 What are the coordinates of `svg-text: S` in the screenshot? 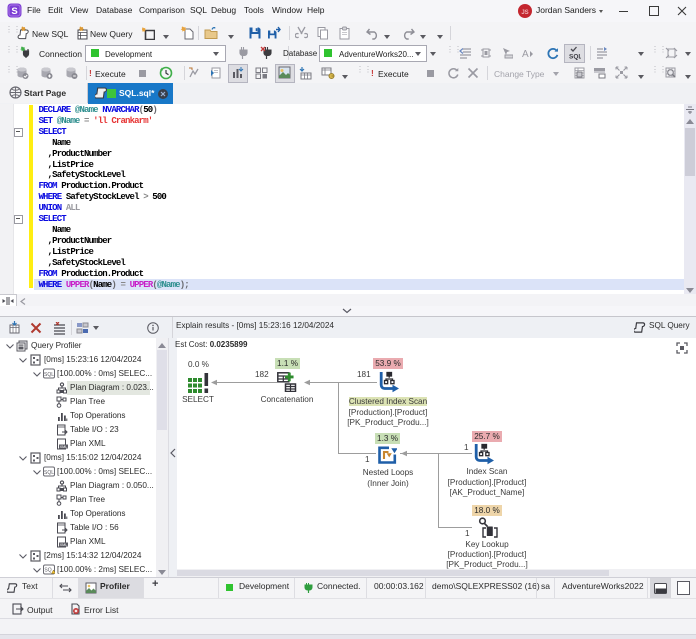 It's located at (14, 11).